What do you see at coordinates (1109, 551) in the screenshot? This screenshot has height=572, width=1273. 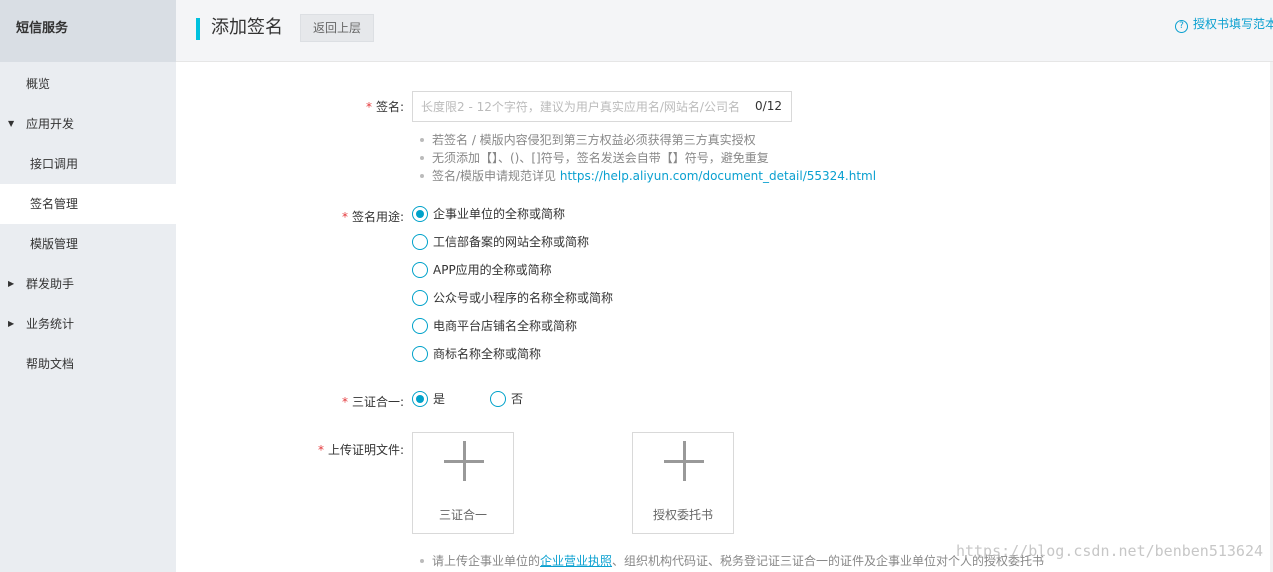 I see `watermark: https://blog.csdn.net/benben513624` at bounding box center [1109, 551].